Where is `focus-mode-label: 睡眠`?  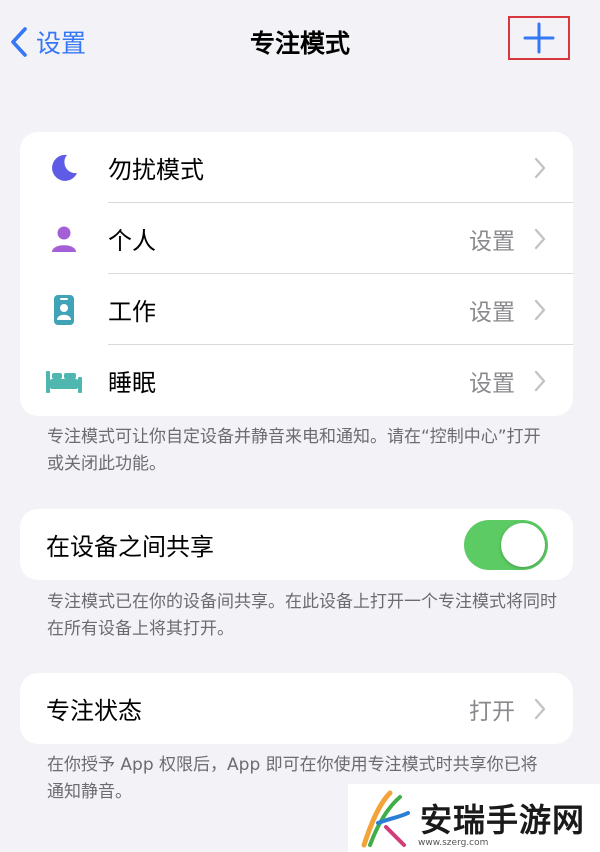 focus-mode-label: 睡眠 is located at coordinates (132, 383).